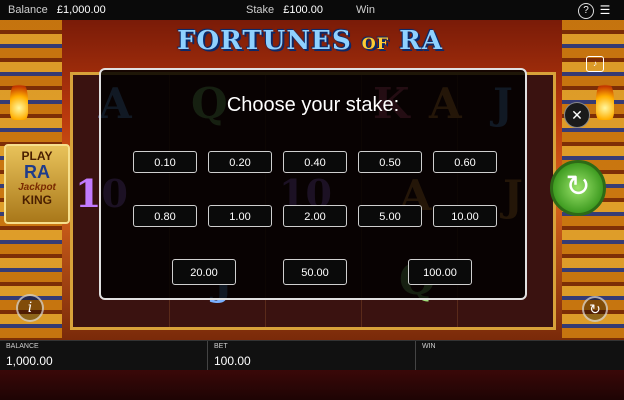 The height and width of the screenshot is (400, 624). Describe the element at coordinates (312, 385) in the screenshot. I see `footer-band` at that location.